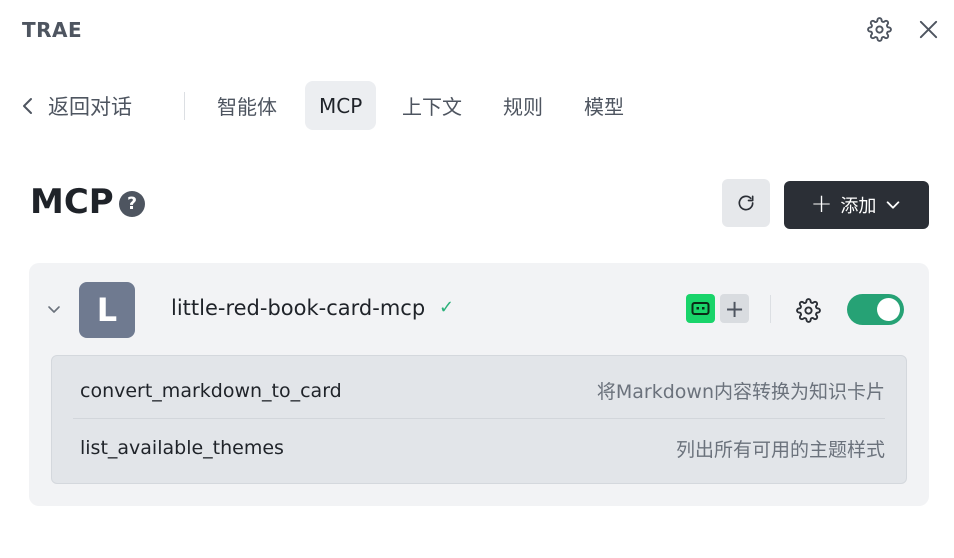 This screenshot has height=558, width=954. What do you see at coordinates (740, 392) in the screenshot?
I see `tool-description: 将Markdown内容转换为知识卡片` at bounding box center [740, 392].